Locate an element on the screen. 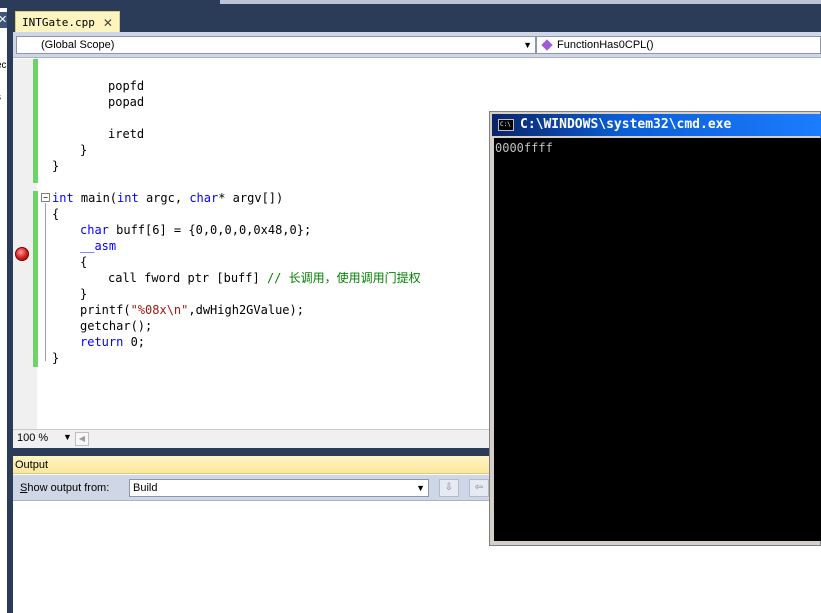  show-output-label: Show output from: is located at coordinates (65, 488).